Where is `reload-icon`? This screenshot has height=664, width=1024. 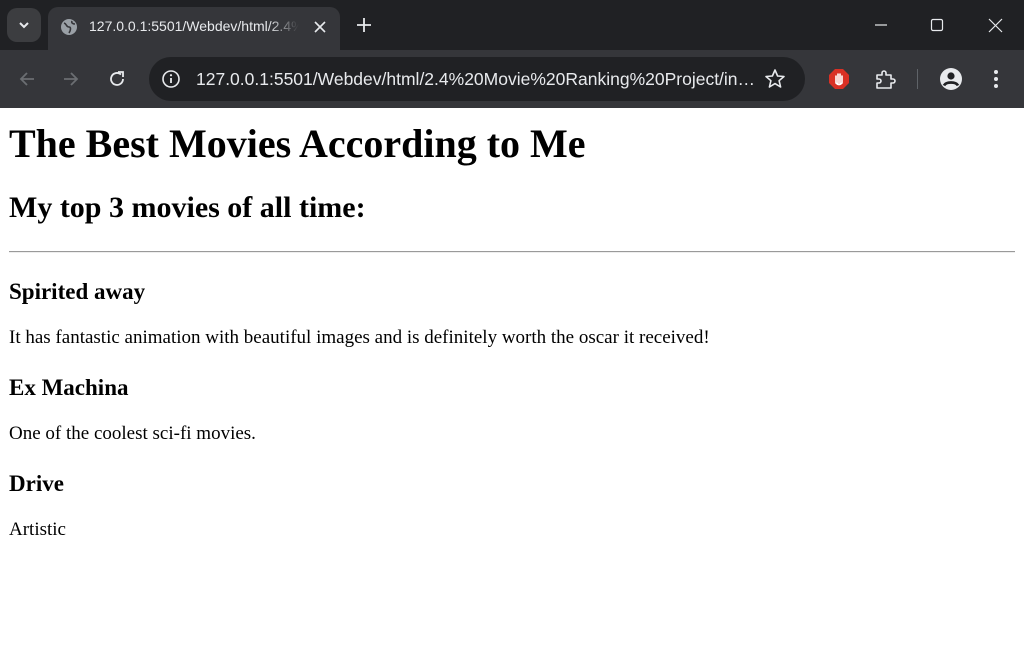
reload-icon is located at coordinates (117, 79).